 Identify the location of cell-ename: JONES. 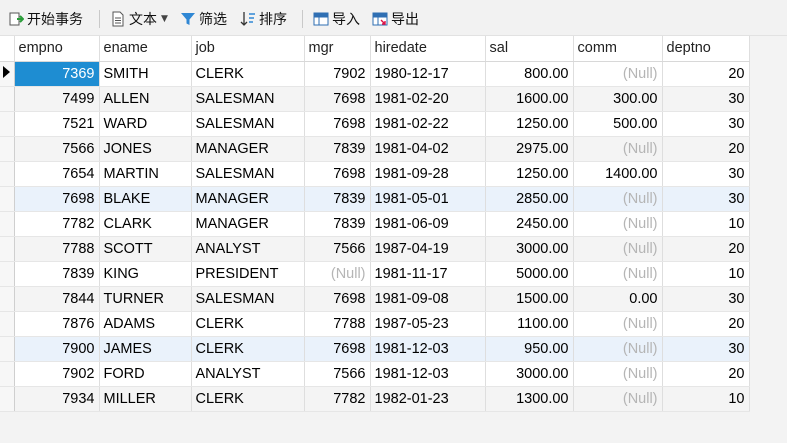
(145, 149).